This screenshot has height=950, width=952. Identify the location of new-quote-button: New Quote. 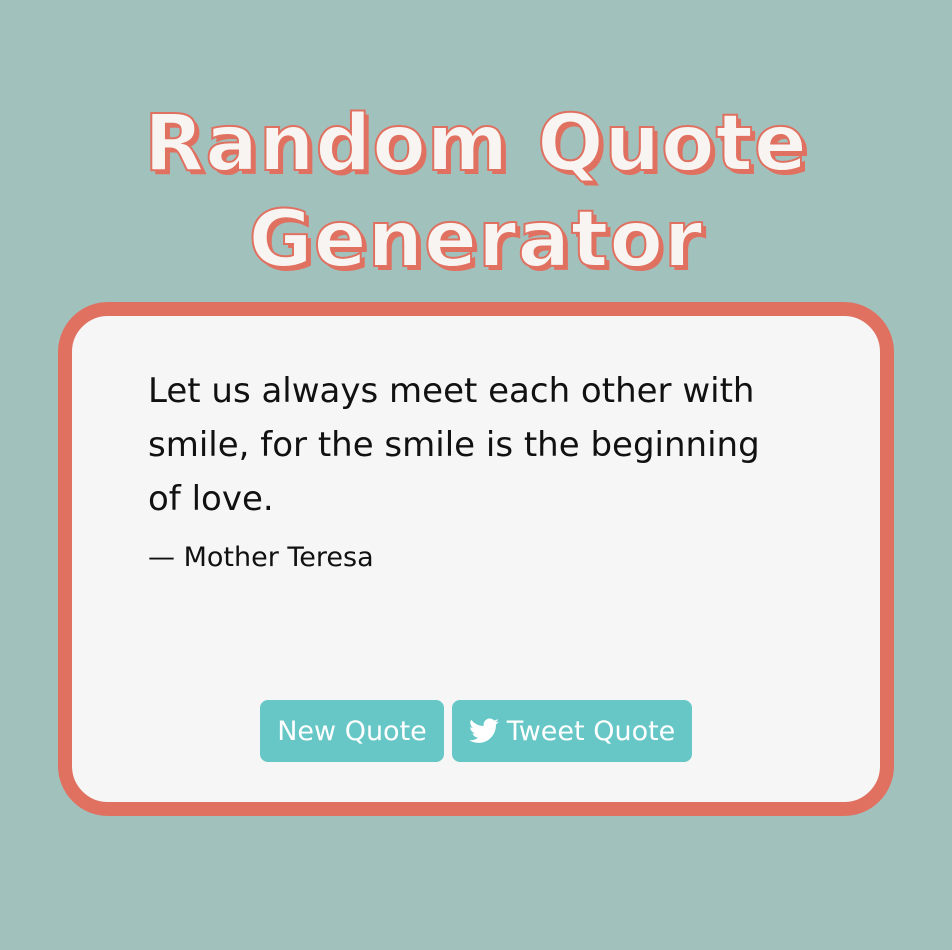
(352, 731).